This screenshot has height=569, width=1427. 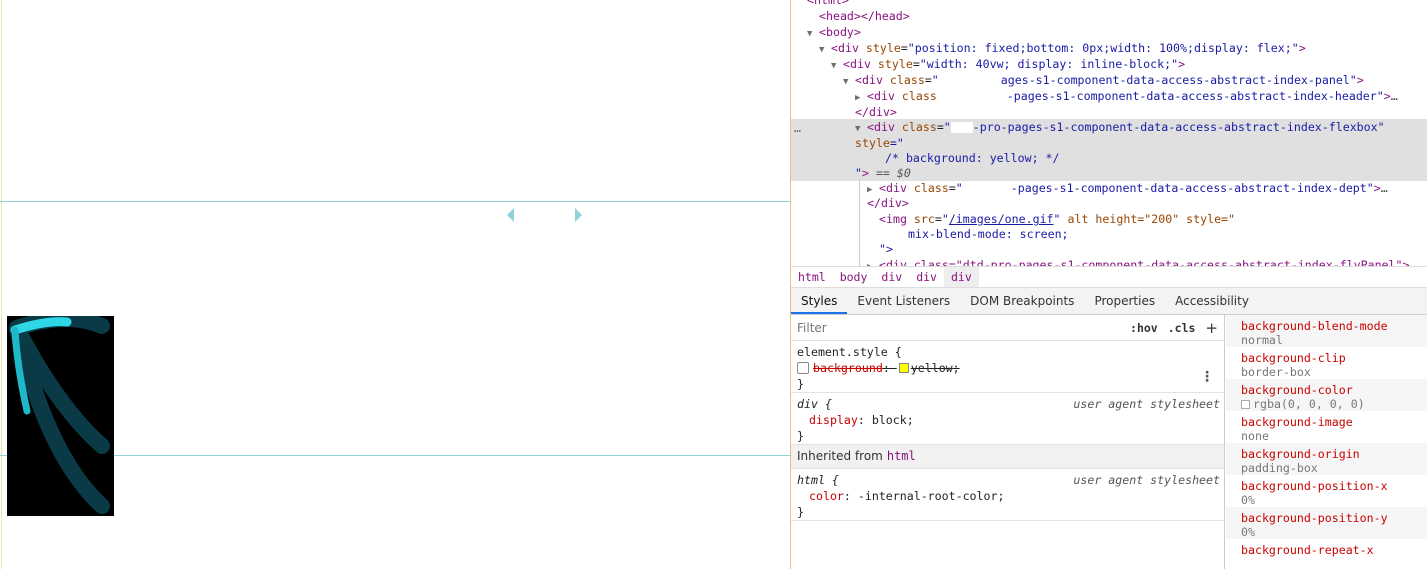 What do you see at coordinates (1297, 422) in the screenshot?
I see `computed-name: background-image` at bounding box center [1297, 422].